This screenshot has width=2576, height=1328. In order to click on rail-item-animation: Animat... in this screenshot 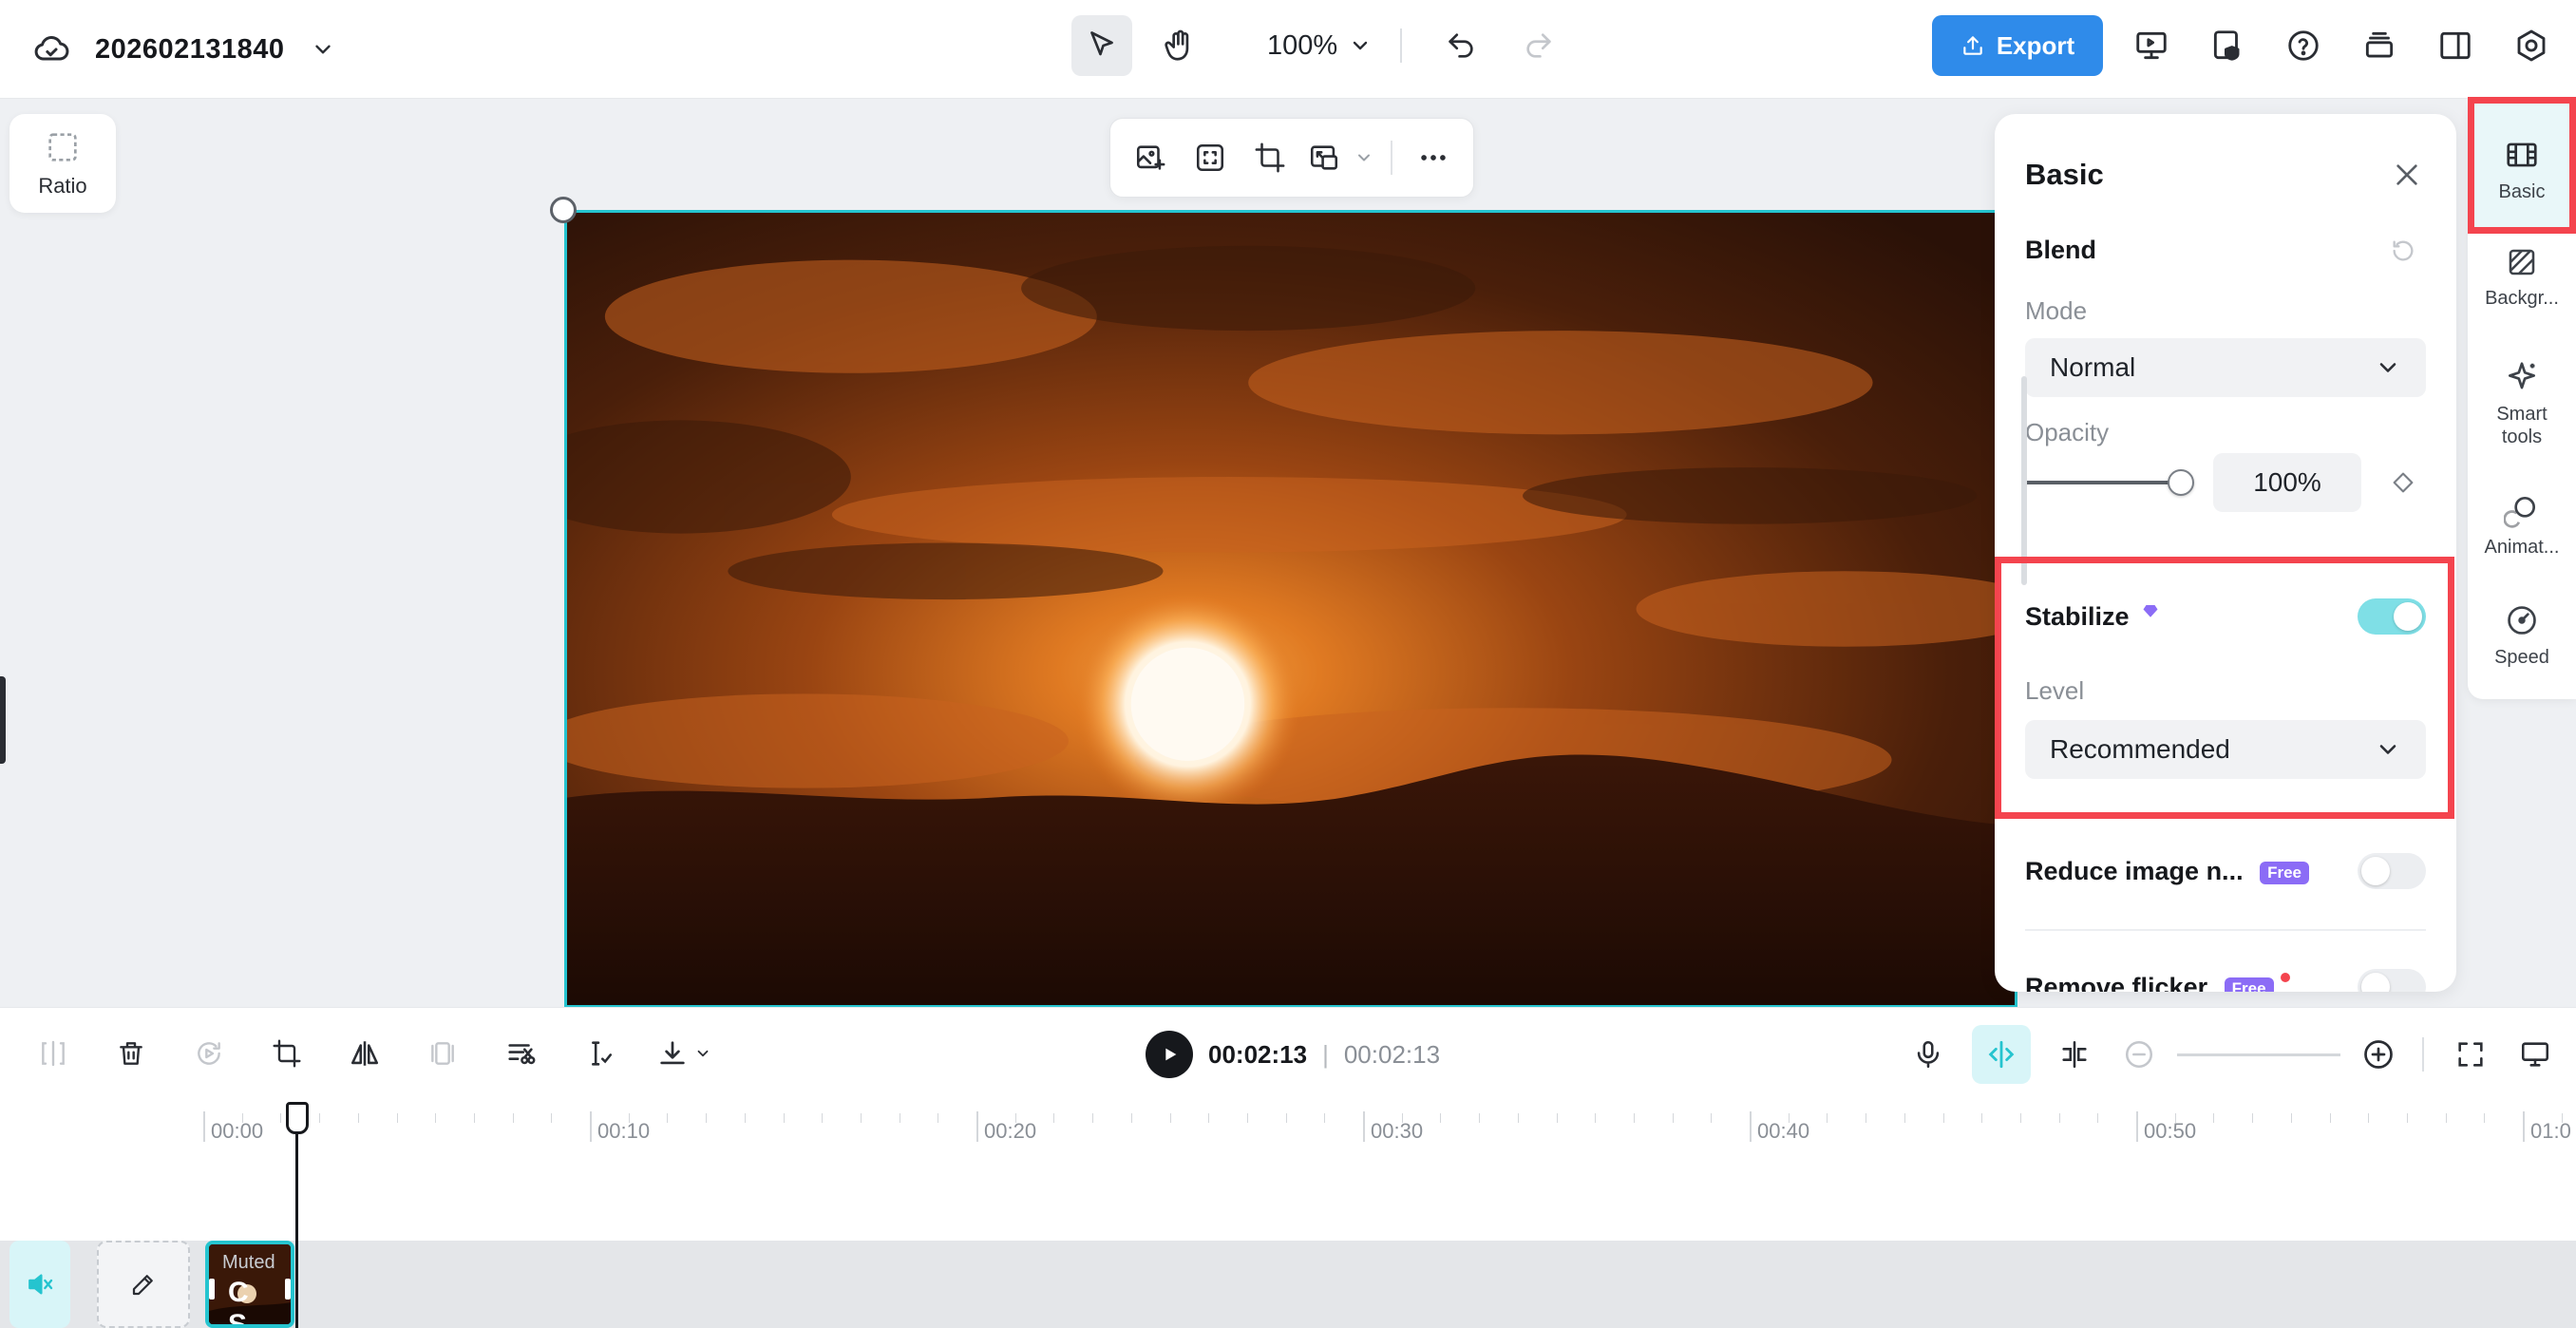, I will do `click(2522, 525)`.